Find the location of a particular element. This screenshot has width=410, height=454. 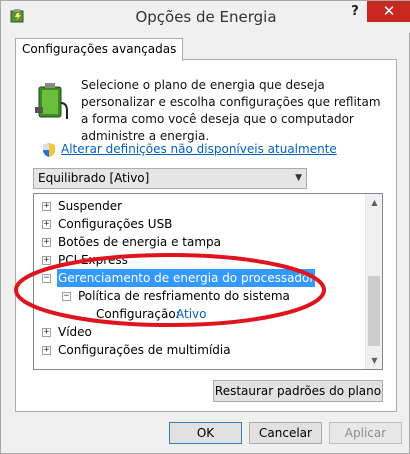

cancel-button: Cancelar is located at coordinates (285, 433).